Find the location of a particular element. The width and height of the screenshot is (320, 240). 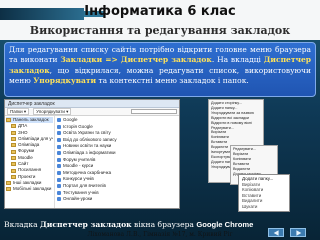

next-slide-button is located at coordinates (298, 232).